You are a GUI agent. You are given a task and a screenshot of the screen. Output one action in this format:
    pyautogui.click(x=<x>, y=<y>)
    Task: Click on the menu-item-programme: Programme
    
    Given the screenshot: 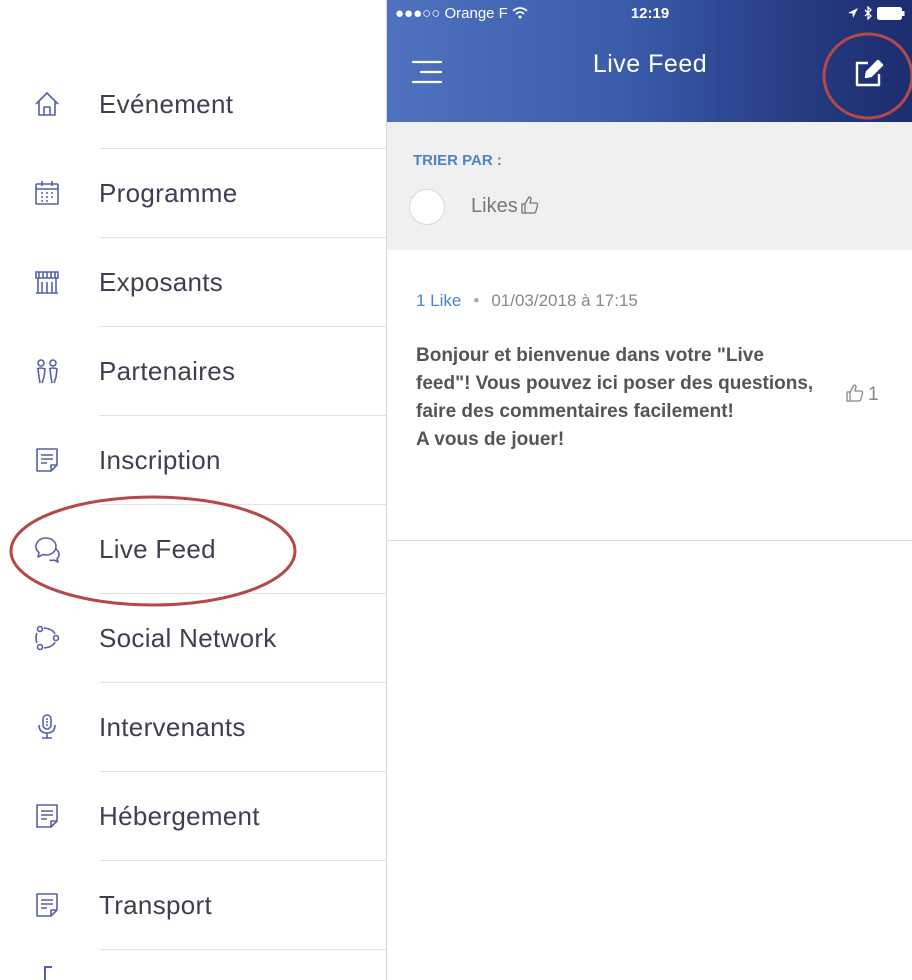 What is the action you would take?
    pyautogui.click(x=193, y=193)
    